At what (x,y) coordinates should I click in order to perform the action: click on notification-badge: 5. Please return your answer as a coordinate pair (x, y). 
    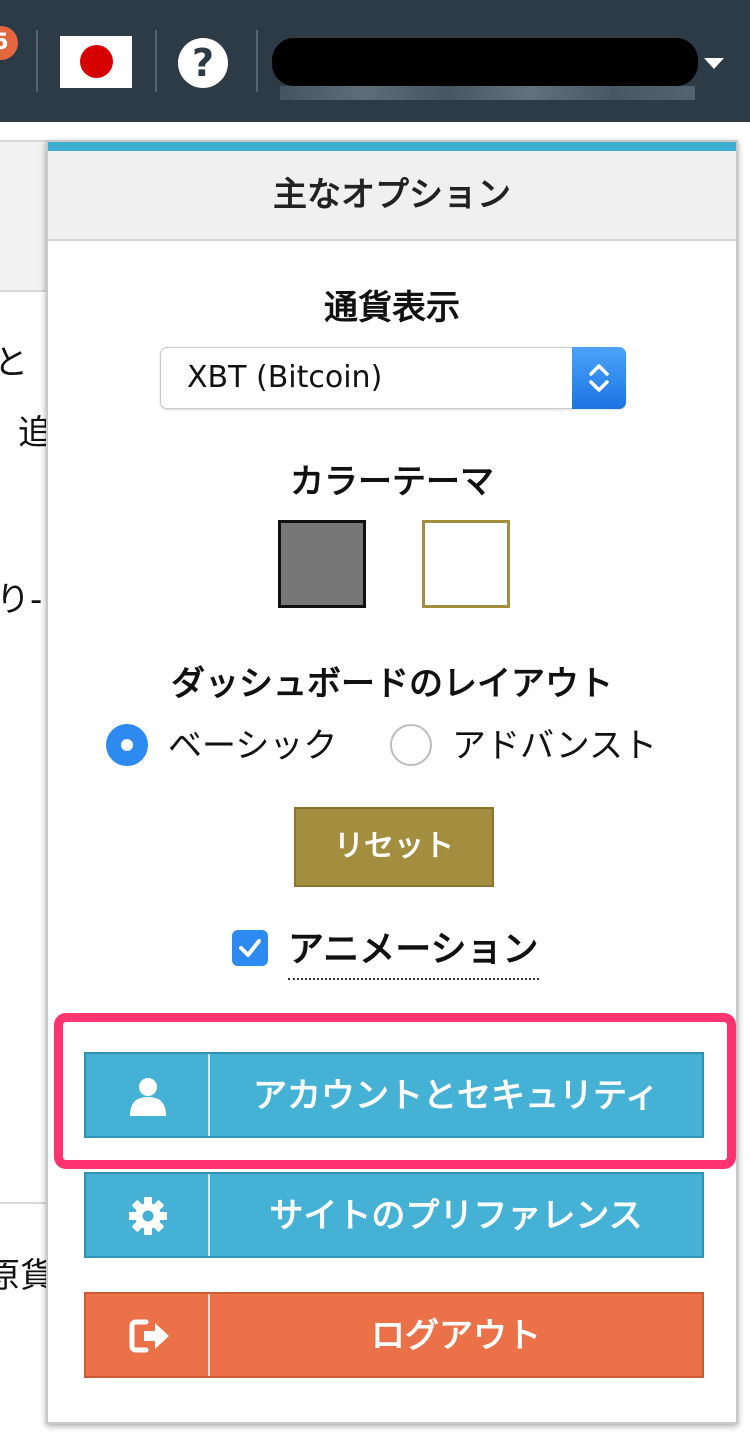
    Looking at the image, I should click on (9, 43).